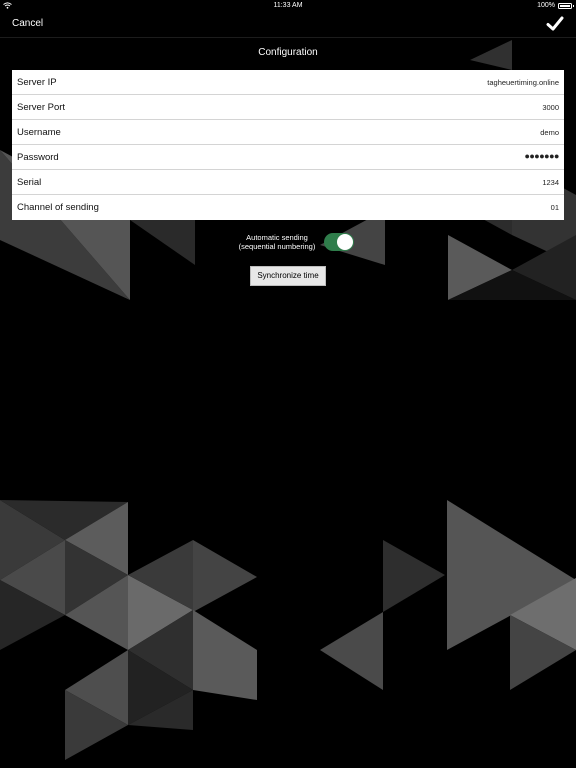 The width and height of the screenshot is (576, 768). What do you see at coordinates (39, 132) in the screenshot?
I see `username-label: Username` at bounding box center [39, 132].